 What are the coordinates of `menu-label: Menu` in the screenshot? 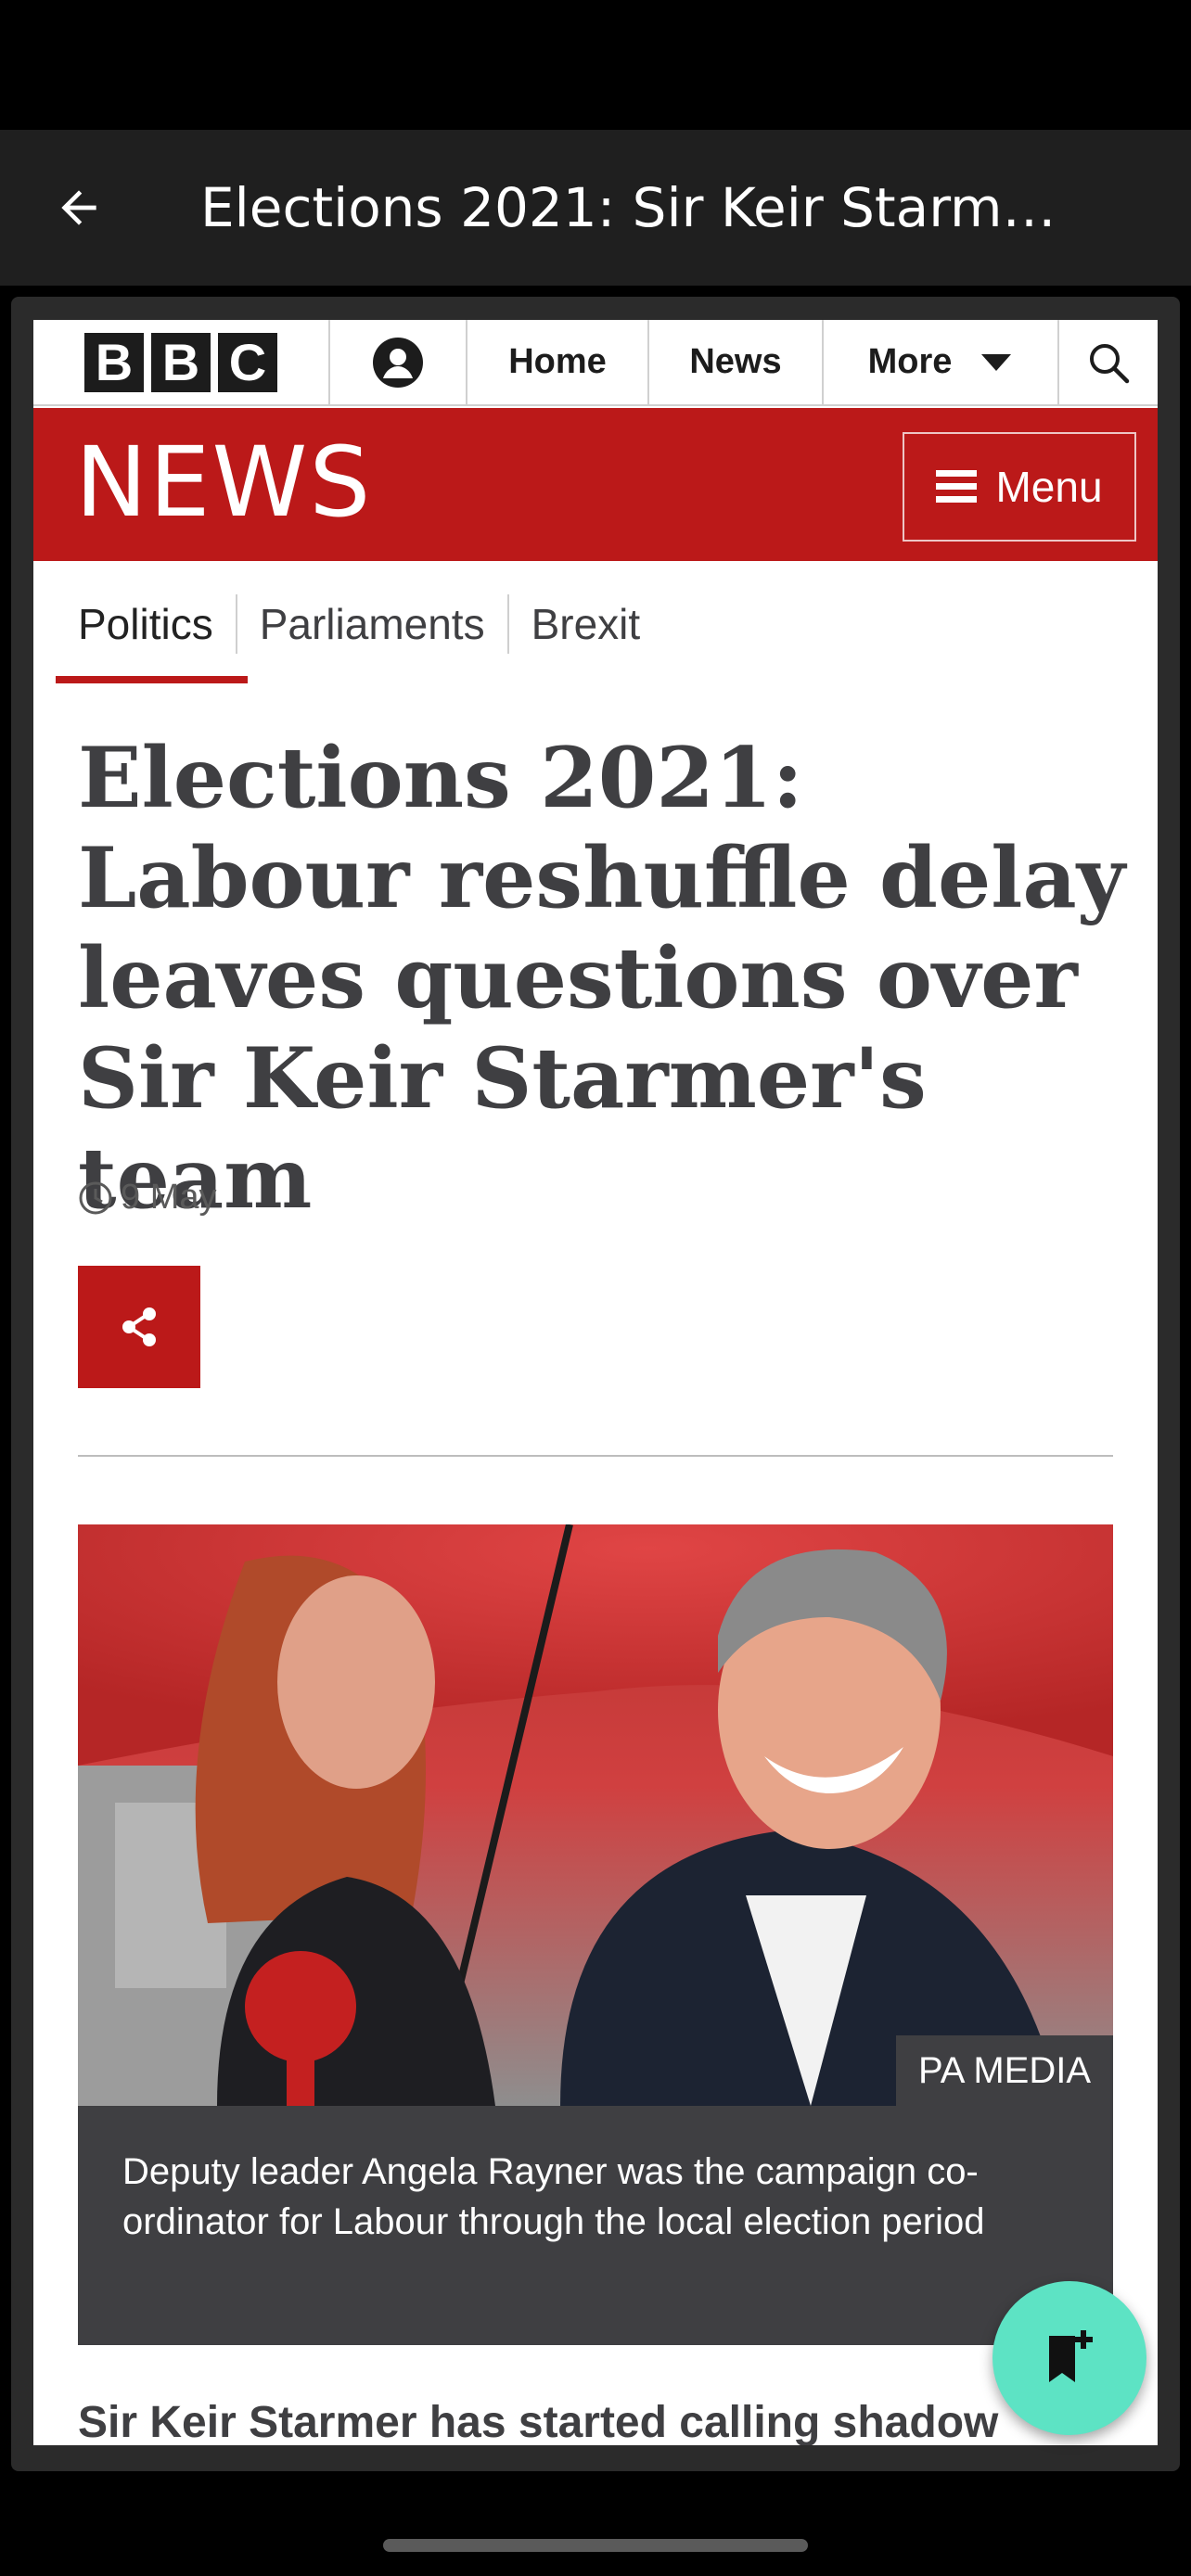 It's located at (1049, 487).